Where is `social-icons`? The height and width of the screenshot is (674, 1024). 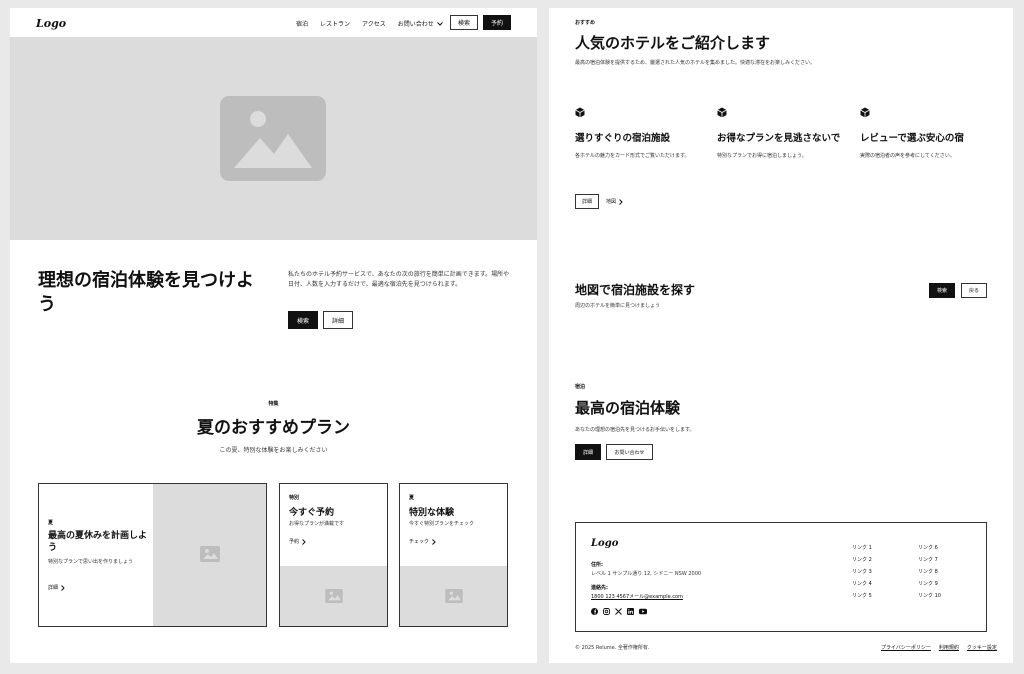 social-icons is located at coordinates (619, 611).